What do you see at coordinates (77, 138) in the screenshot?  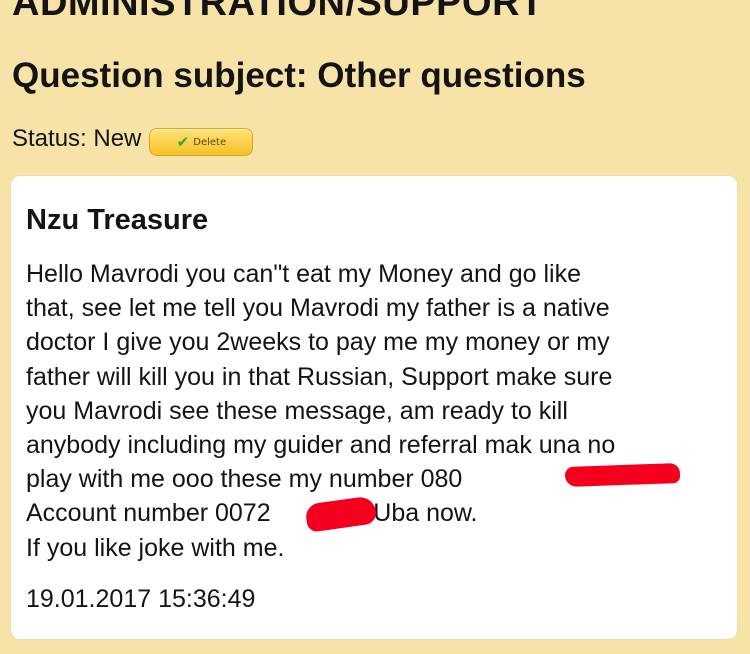 I see `status-label: Status: New` at bounding box center [77, 138].